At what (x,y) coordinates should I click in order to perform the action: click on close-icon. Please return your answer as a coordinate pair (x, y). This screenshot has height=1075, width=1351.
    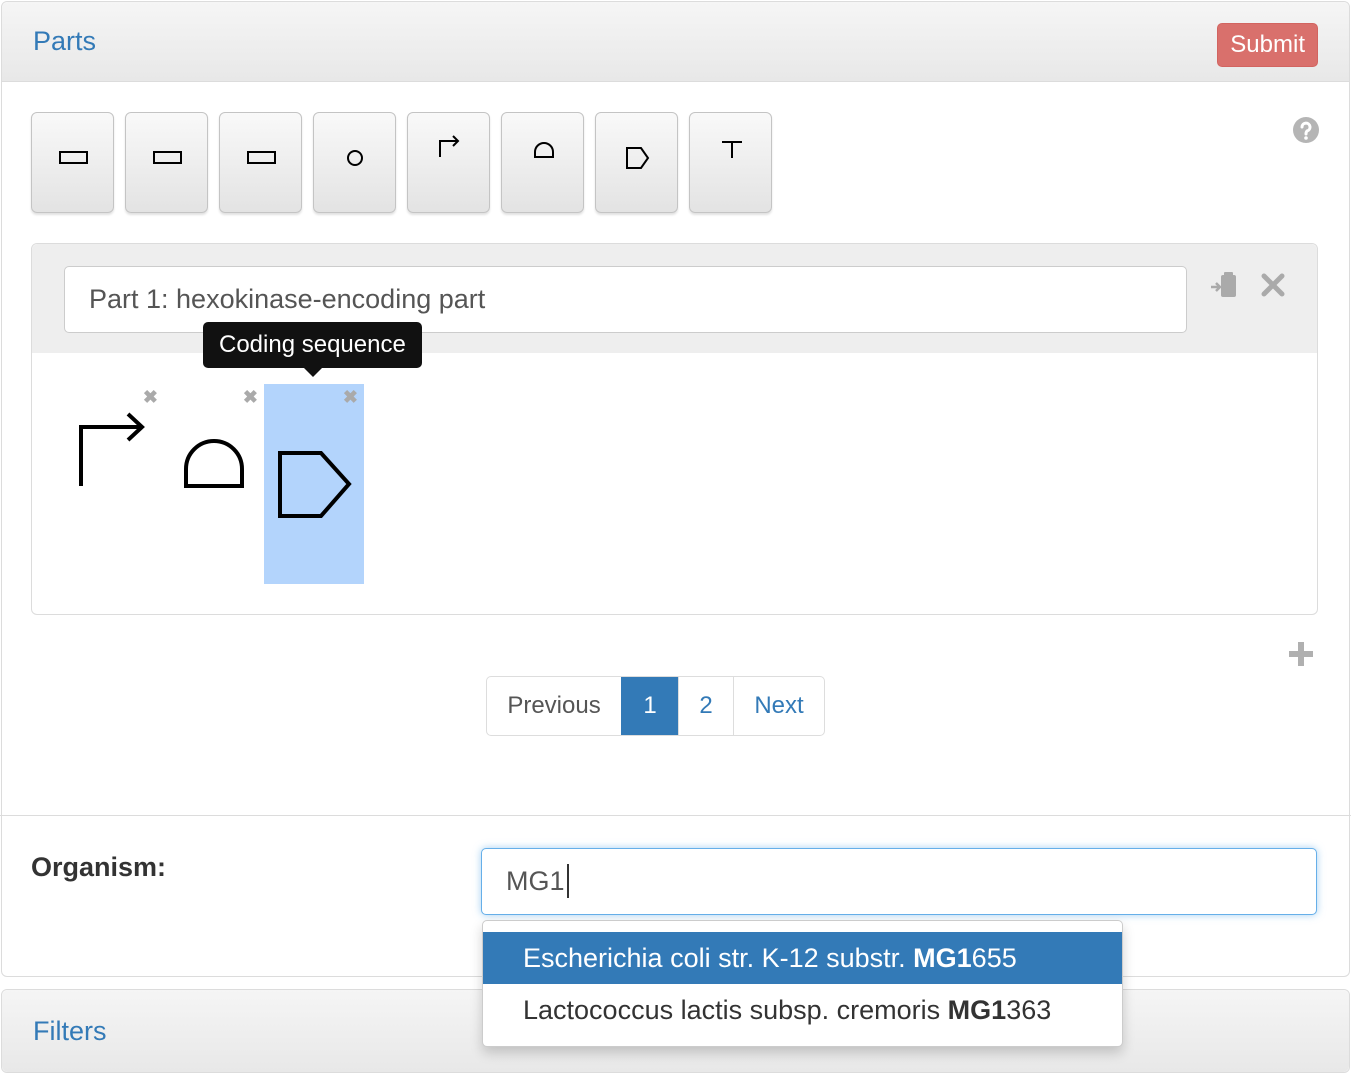
    Looking at the image, I should click on (1273, 285).